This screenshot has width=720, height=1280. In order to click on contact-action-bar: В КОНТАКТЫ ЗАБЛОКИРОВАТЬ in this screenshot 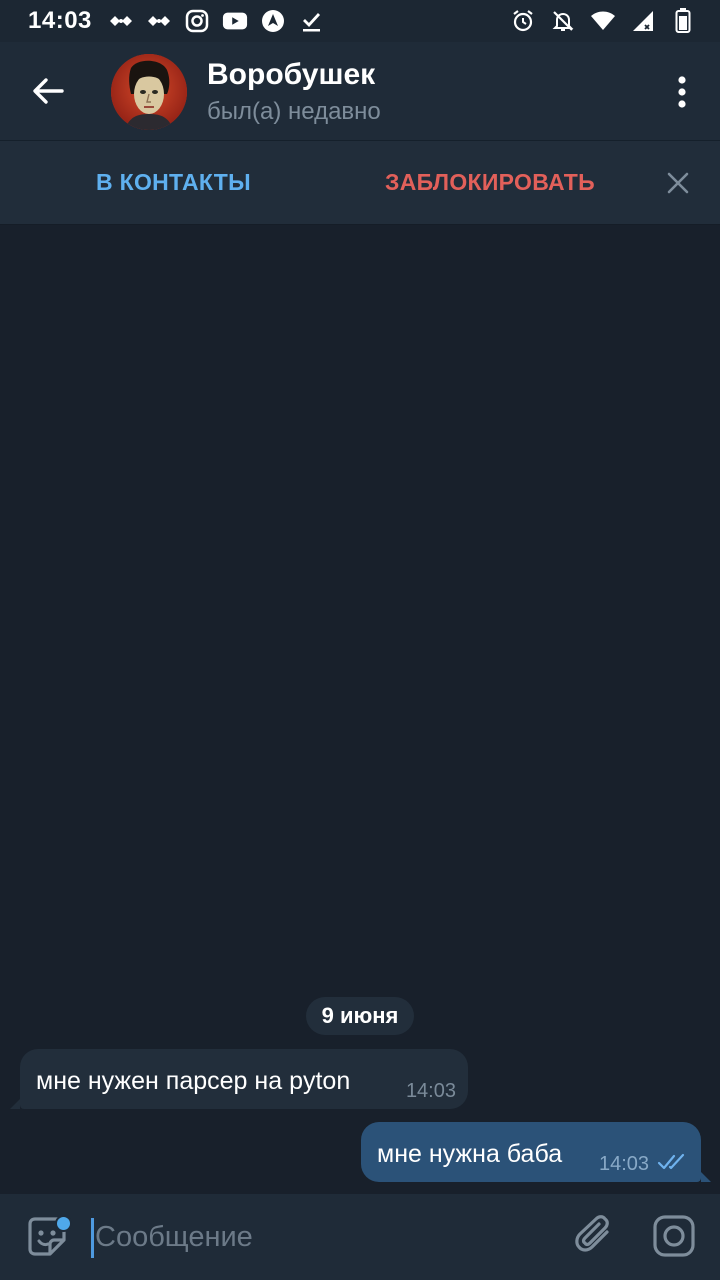, I will do `click(360, 183)`.